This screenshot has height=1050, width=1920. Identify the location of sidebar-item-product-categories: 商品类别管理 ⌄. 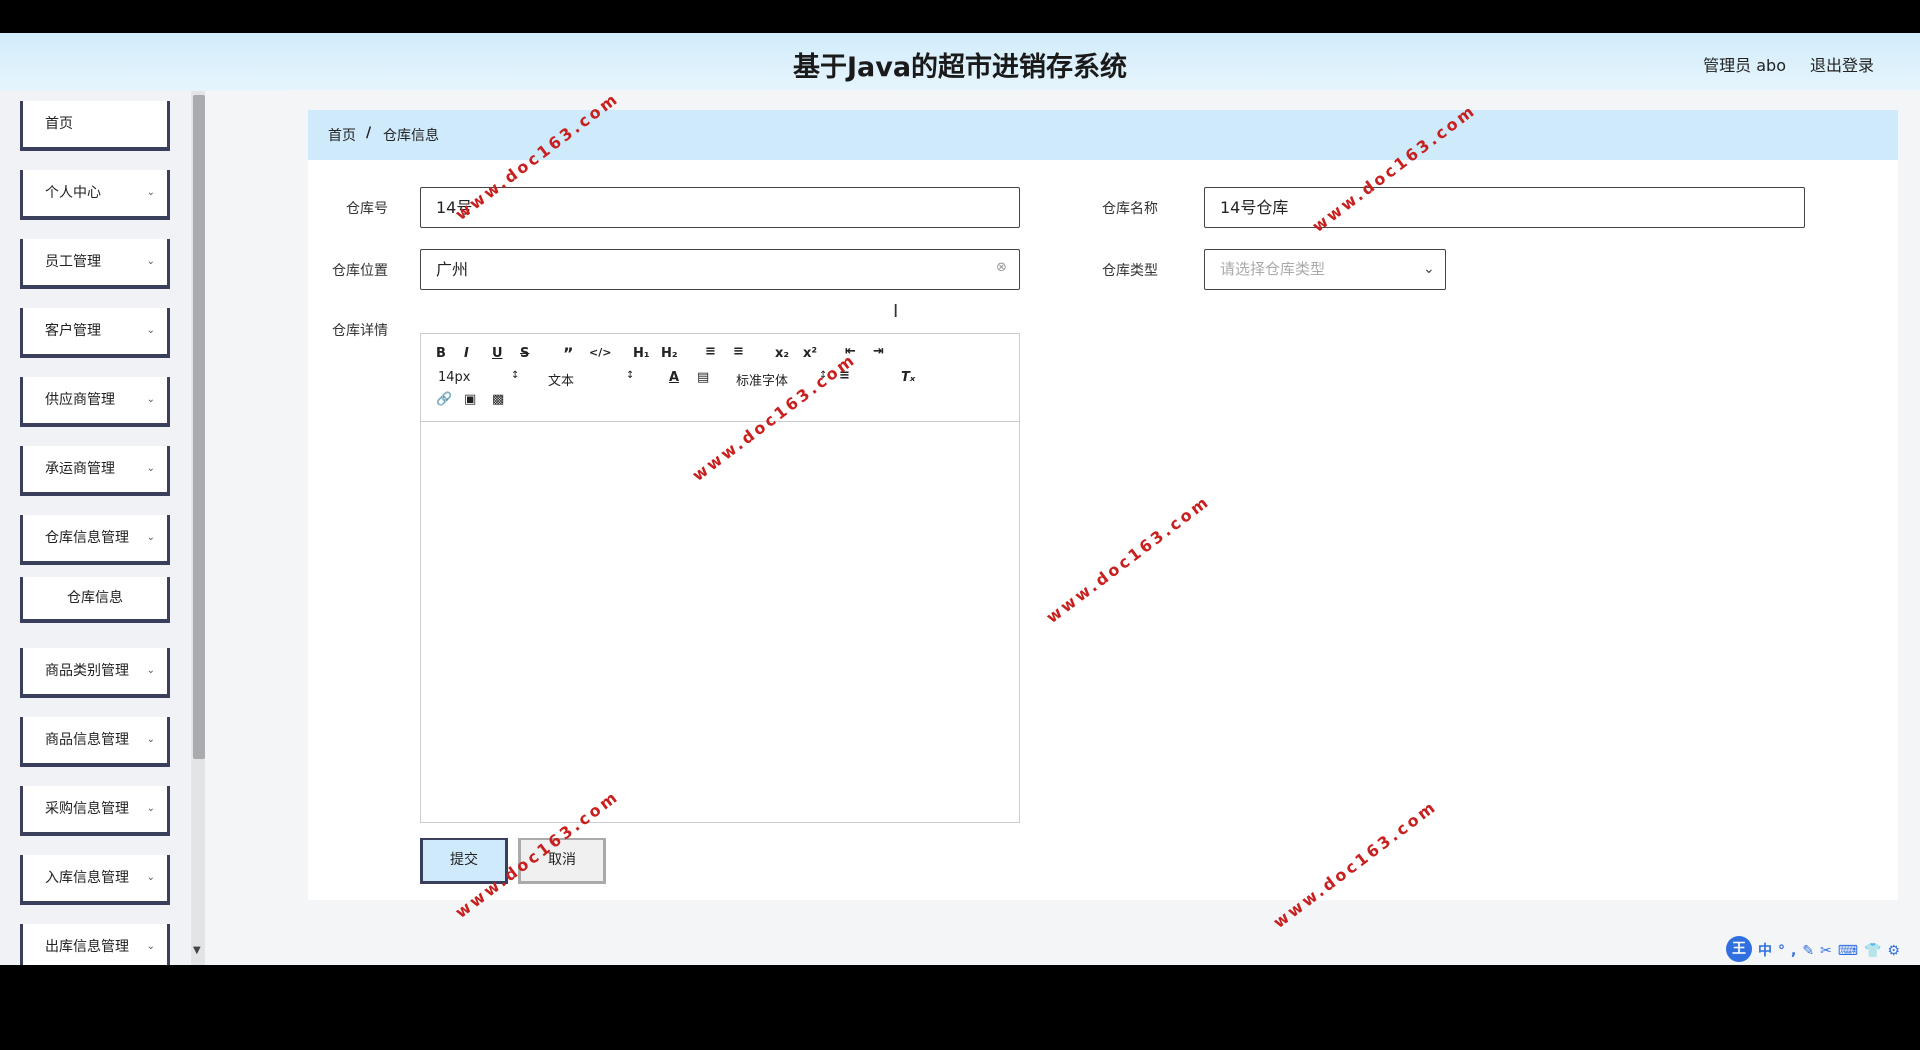
(95, 673).